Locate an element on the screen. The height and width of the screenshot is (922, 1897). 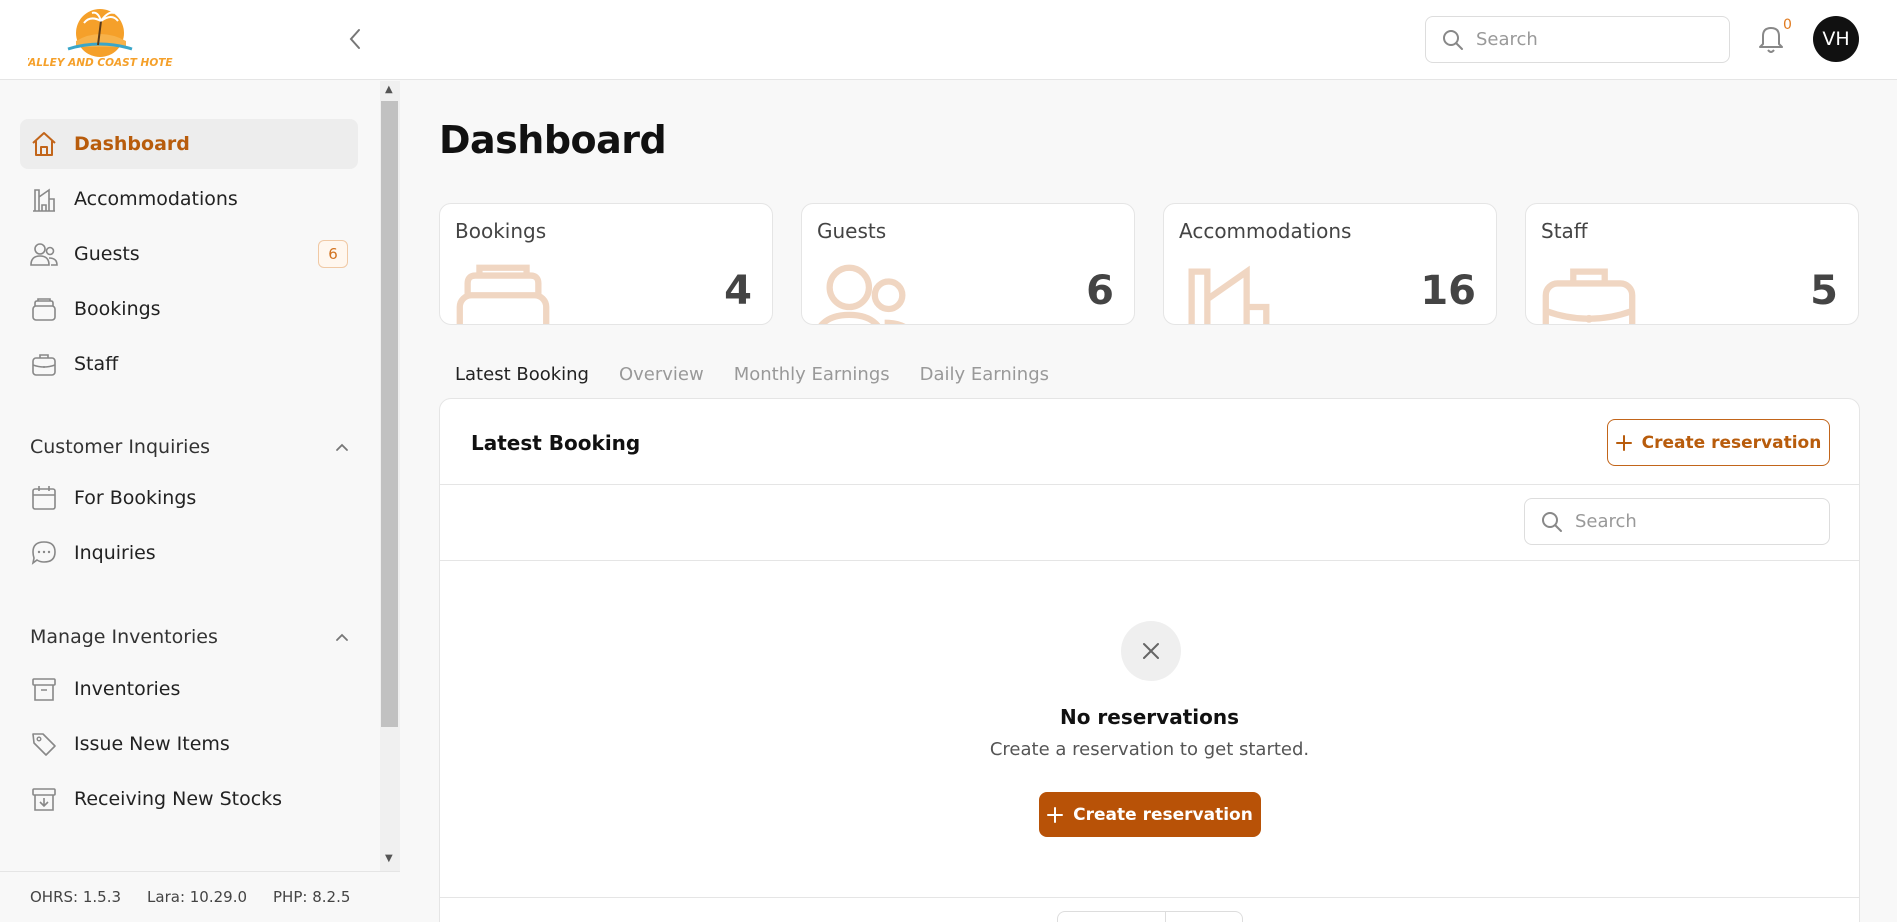
stat-value: 5 is located at coordinates (1824, 291).